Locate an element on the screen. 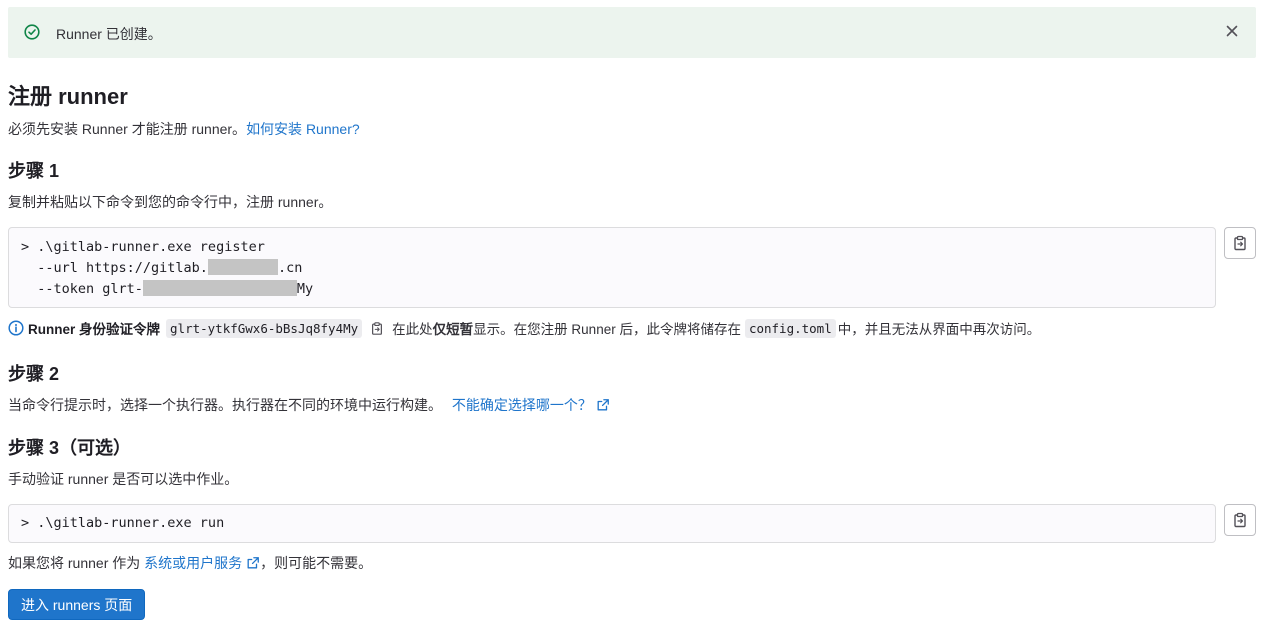 Image resolution: width=1261 pixels, height=628 pixels. service-note: 如果您将 runner 作为 系统或用户服务 ，则可能不需要。 is located at coordinates (190, 563).